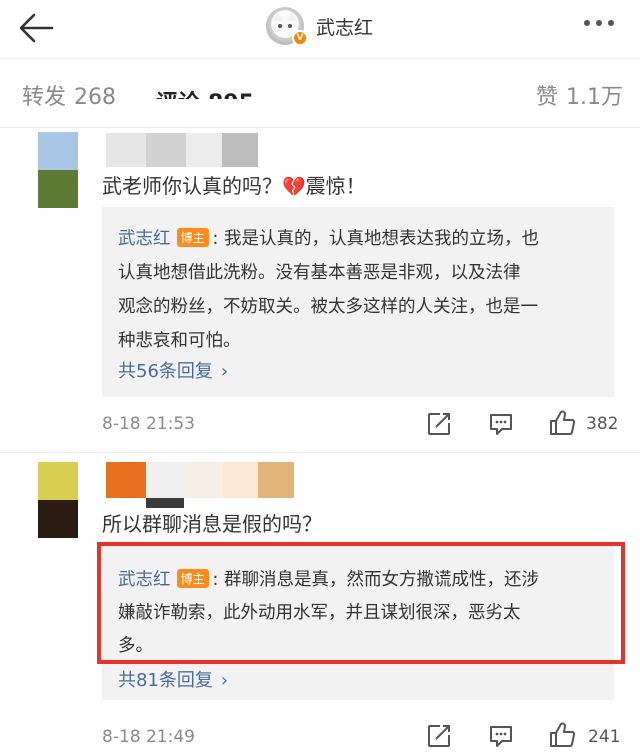 This screenshot has height=755, width=640. I want to click on tab-comments: 评论 895, so click(205, 92).